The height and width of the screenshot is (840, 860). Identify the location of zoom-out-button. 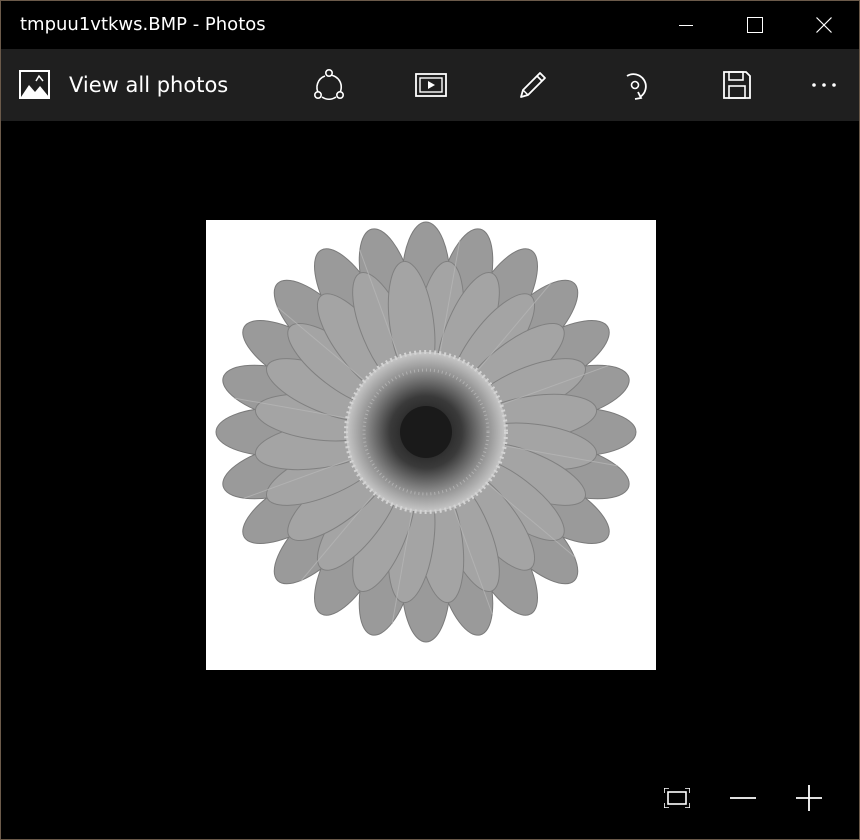
(743, 798).